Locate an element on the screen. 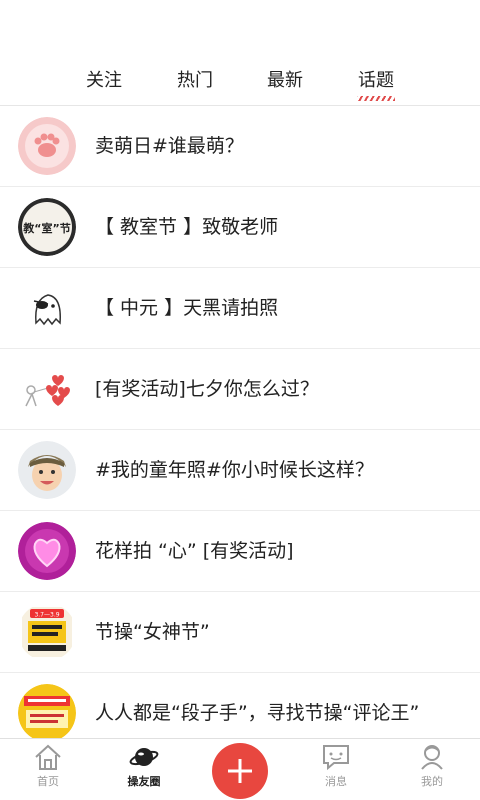 The width and height of the screenshot is (480, 800). nav-home: 首页 is located at coordinates (48, 766).